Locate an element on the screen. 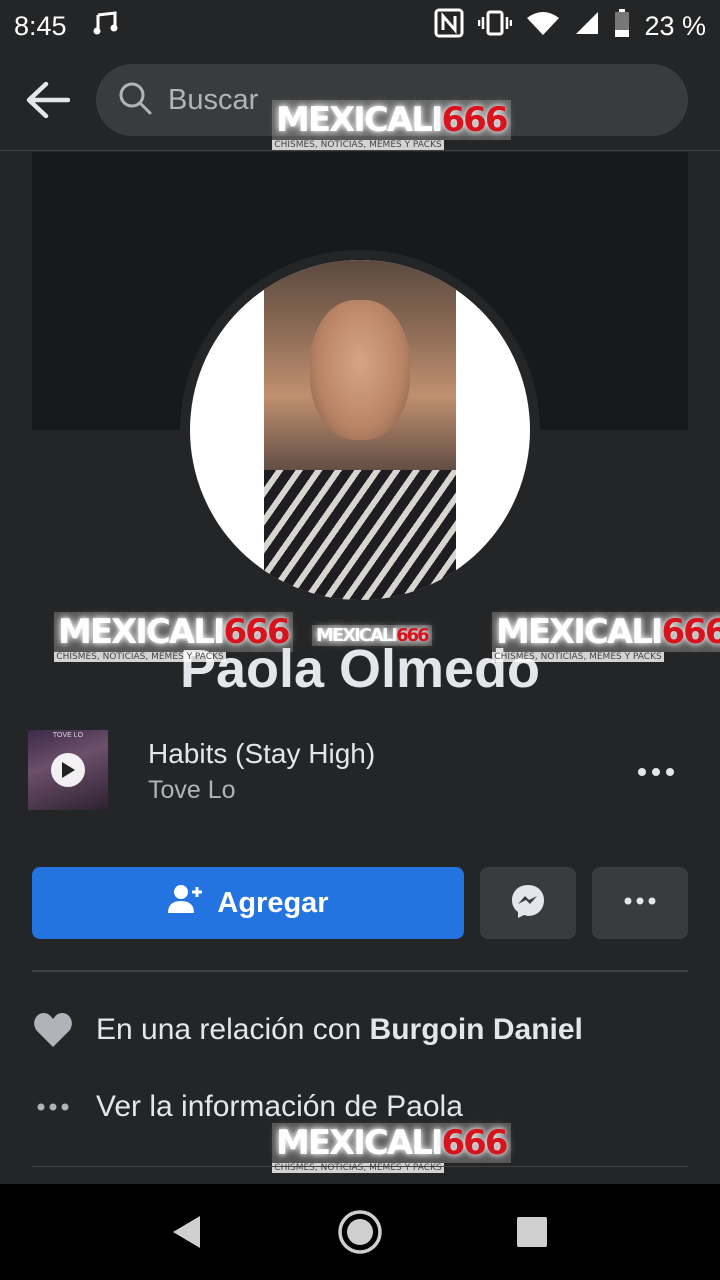 This screenshot has width=720, height=1280. battery-percent: 23 % is located at coordinates (675, 25).